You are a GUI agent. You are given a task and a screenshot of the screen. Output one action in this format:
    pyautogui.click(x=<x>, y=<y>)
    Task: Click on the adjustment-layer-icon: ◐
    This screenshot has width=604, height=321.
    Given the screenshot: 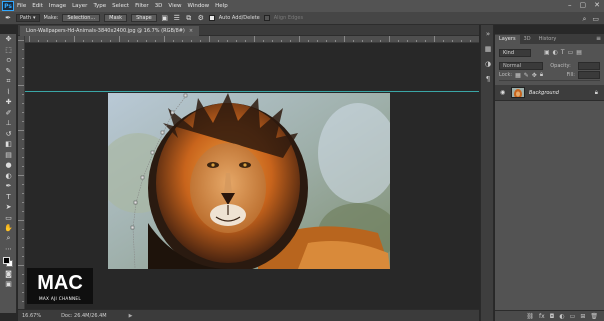 What is the action you would take?
    pyautogui.click(x=561, y=316)
    